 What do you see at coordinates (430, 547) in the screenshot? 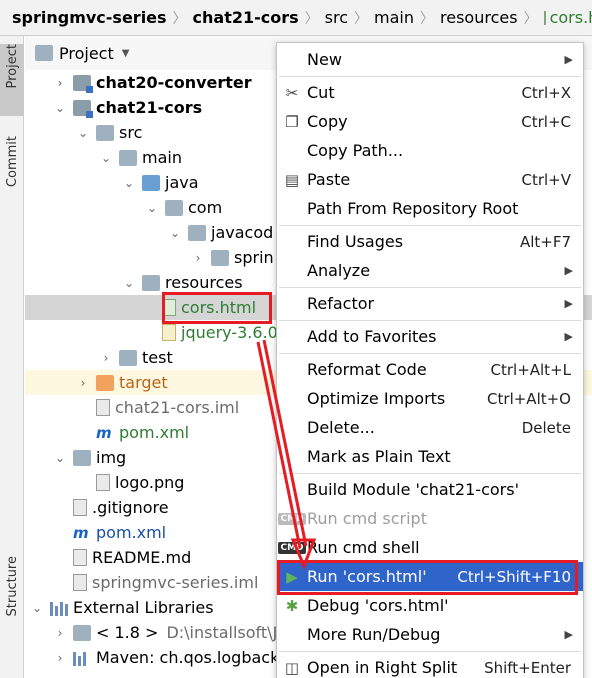
I see `menu-item-run-cmd-shell: CMD Run cmd shell` at bounding box center [430, 547].